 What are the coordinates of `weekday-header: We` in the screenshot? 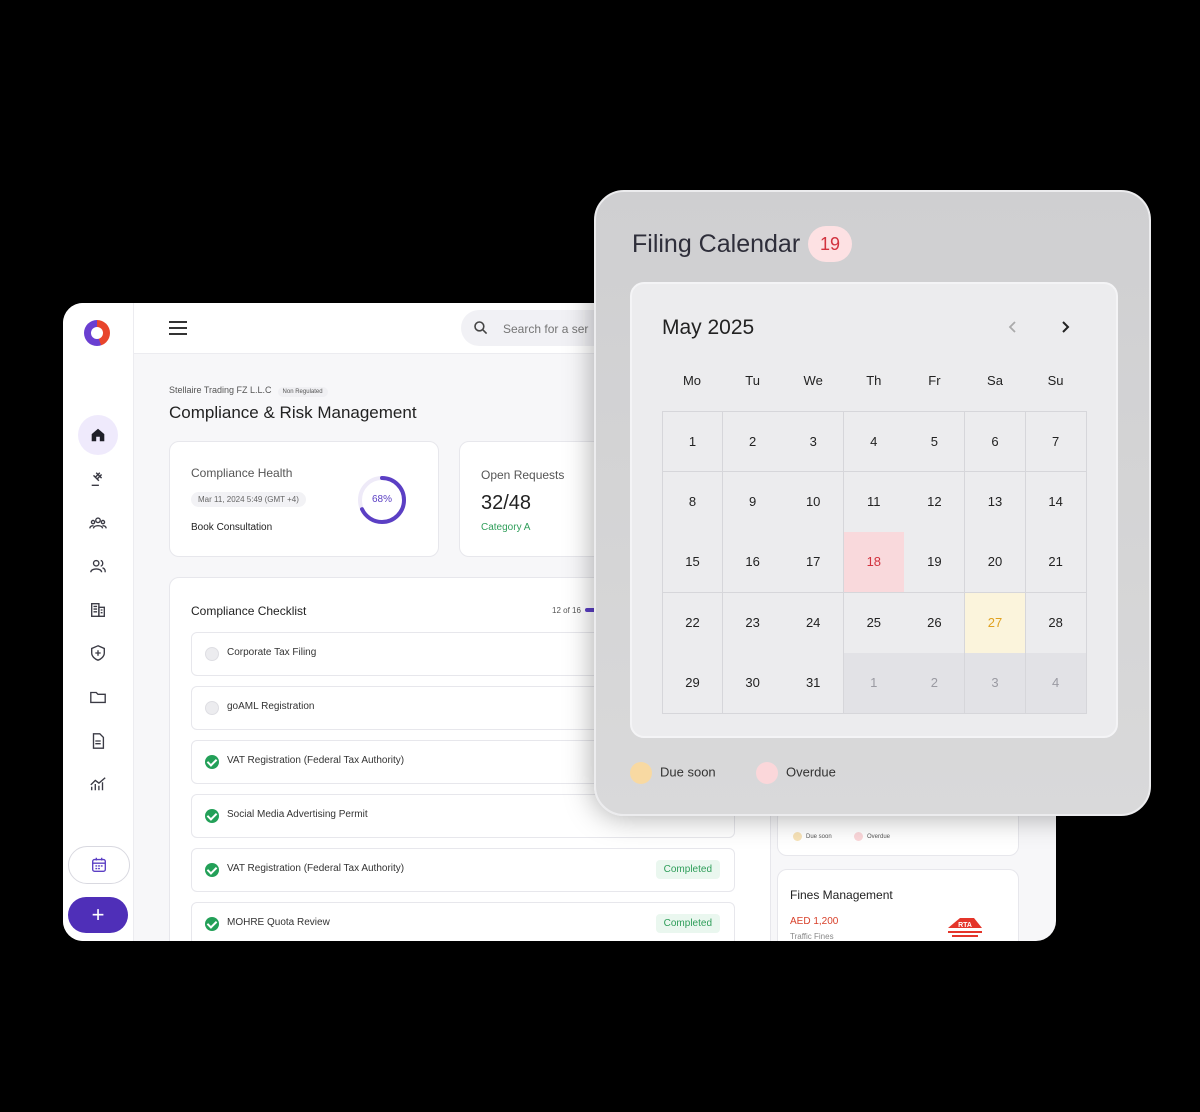 It's located at (813, 380).